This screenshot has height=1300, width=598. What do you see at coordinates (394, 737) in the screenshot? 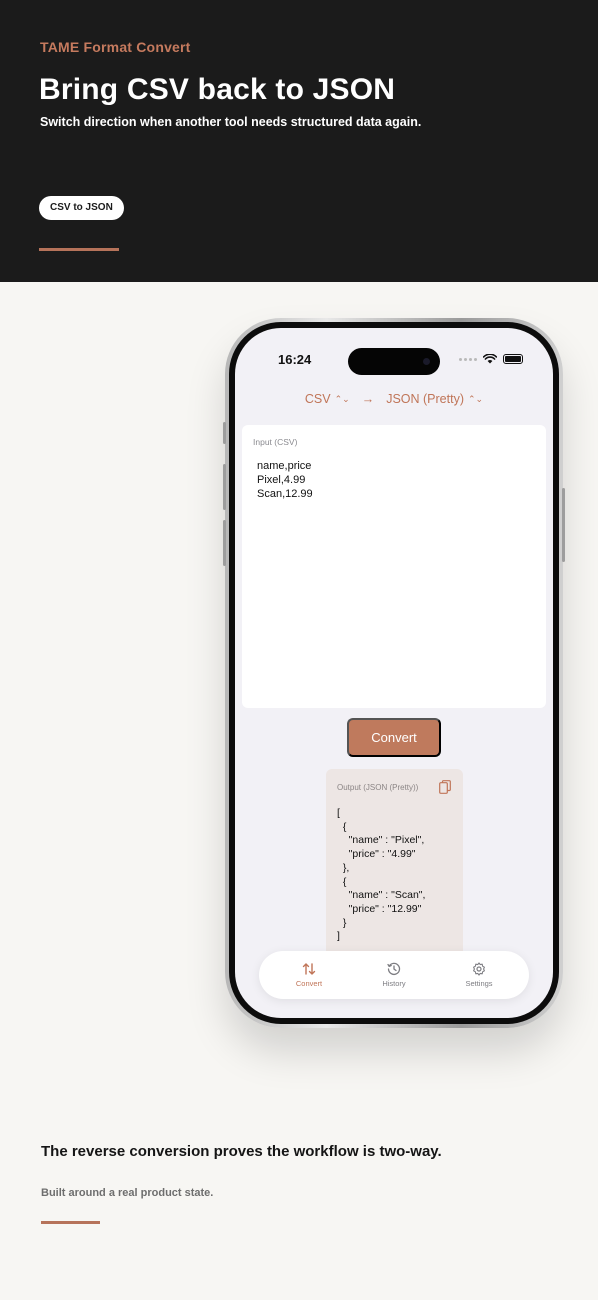
I see `convert-button: Convert` at bounding box center [394, 737].